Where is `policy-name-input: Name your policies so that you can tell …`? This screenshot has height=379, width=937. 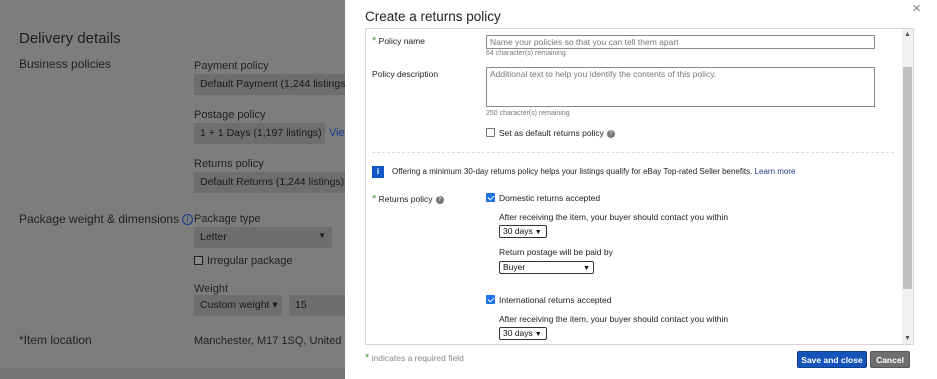 policy-name-input: Name your policies so that you can tell … is located at coordinates (680, 42).